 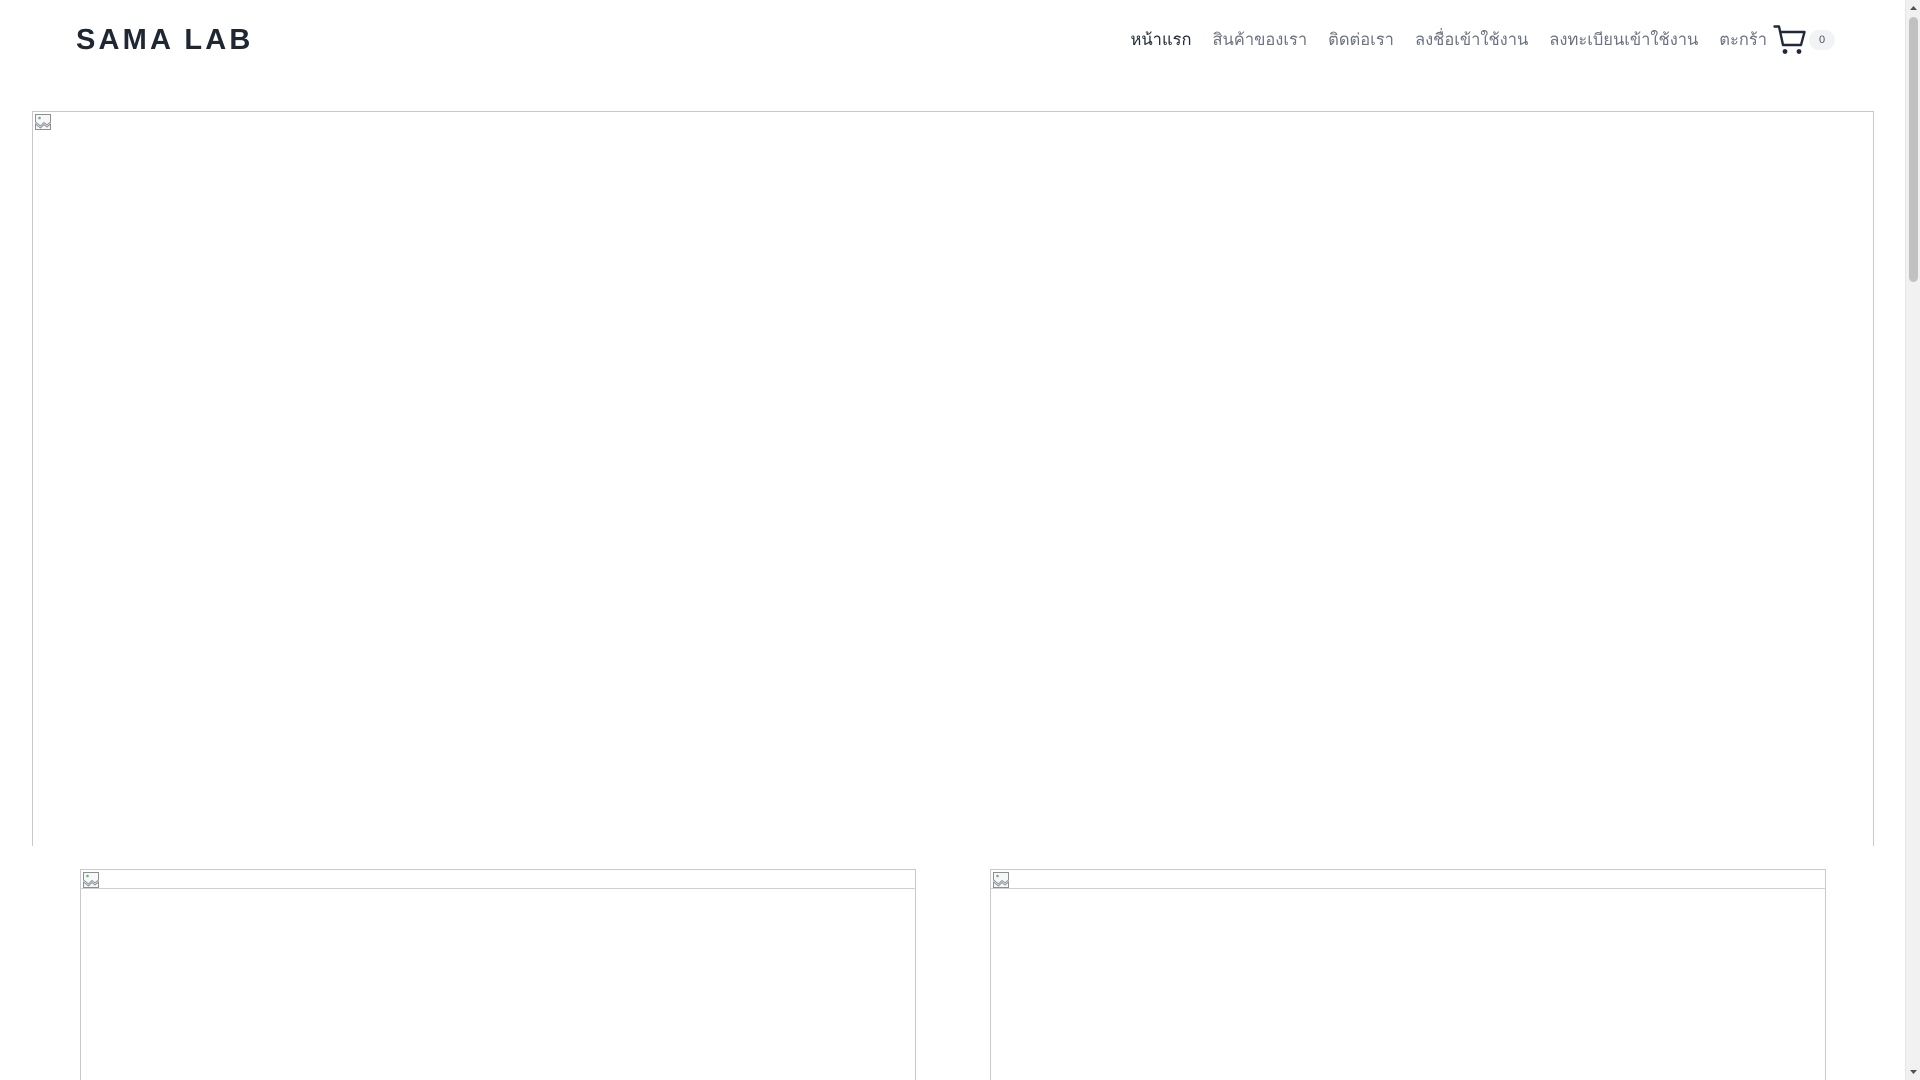 What do you see at coordinates (1743, 39) in the screenshot?
I see `cart-label: ตะกร้า` at bounding box center [1743, 39].